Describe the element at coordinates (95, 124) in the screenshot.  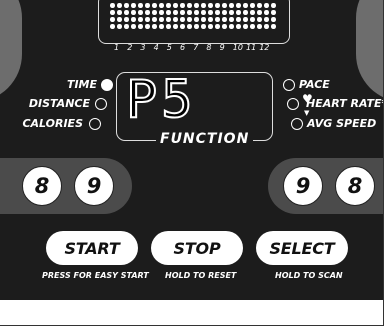
I see `indicator-calories-light` at that location.